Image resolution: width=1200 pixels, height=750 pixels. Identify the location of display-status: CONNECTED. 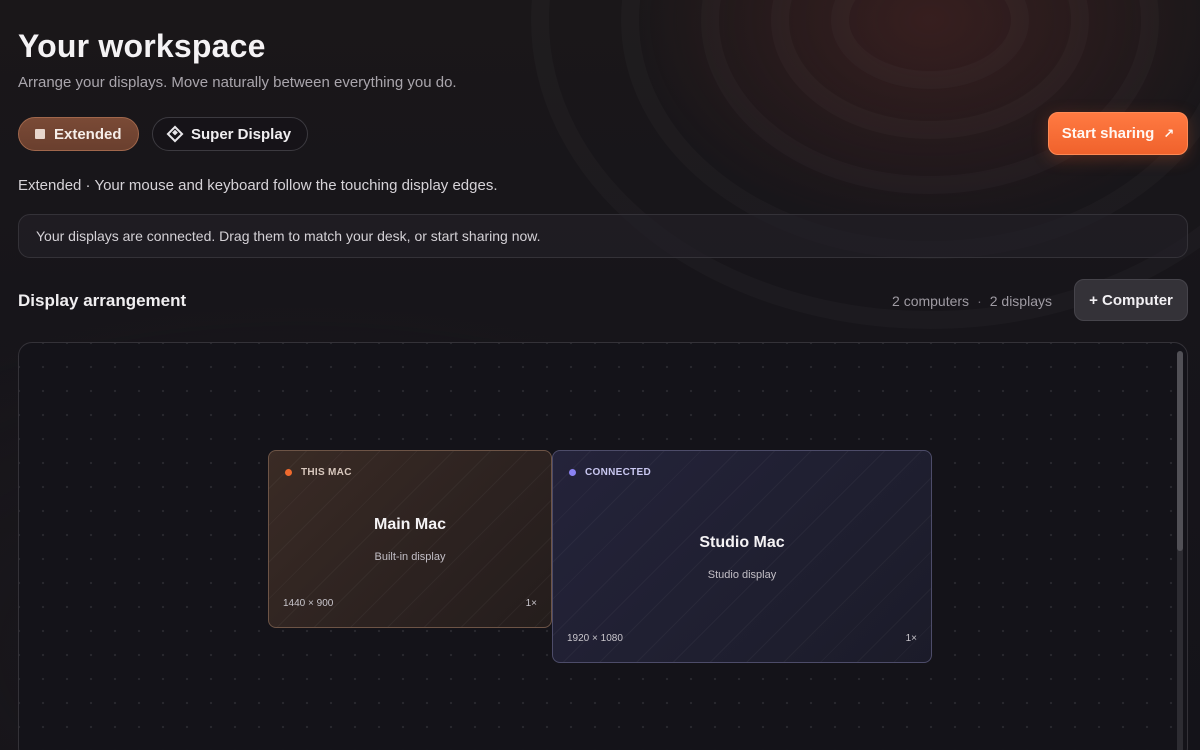
(610, 472).